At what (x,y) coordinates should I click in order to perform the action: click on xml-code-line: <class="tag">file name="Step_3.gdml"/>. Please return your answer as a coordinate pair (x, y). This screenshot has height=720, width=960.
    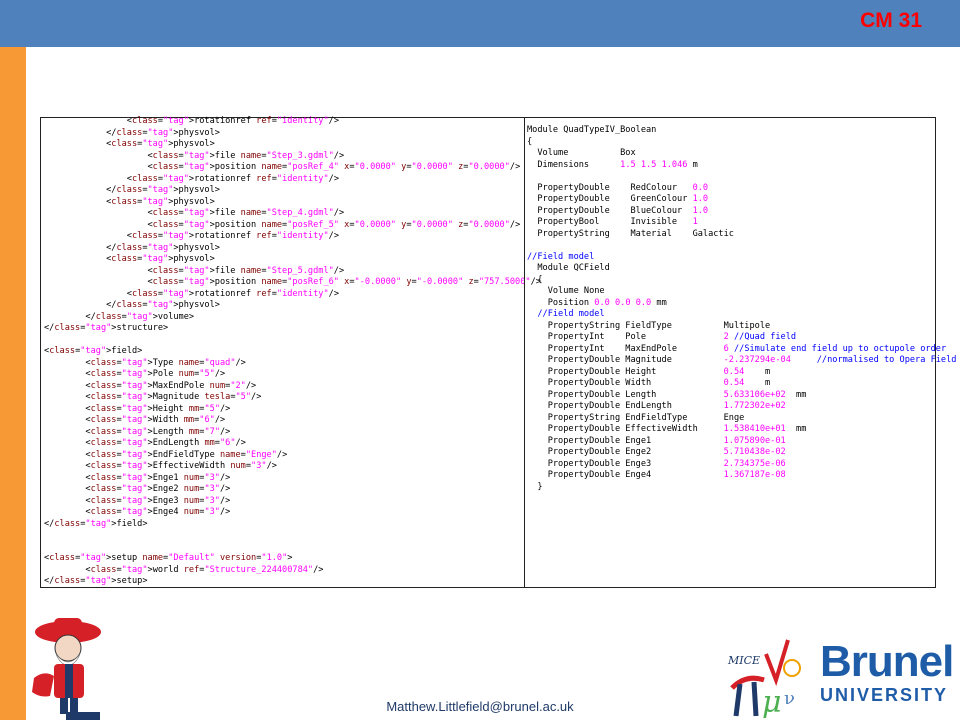
    Looking at the image, I should click on (194, 155).